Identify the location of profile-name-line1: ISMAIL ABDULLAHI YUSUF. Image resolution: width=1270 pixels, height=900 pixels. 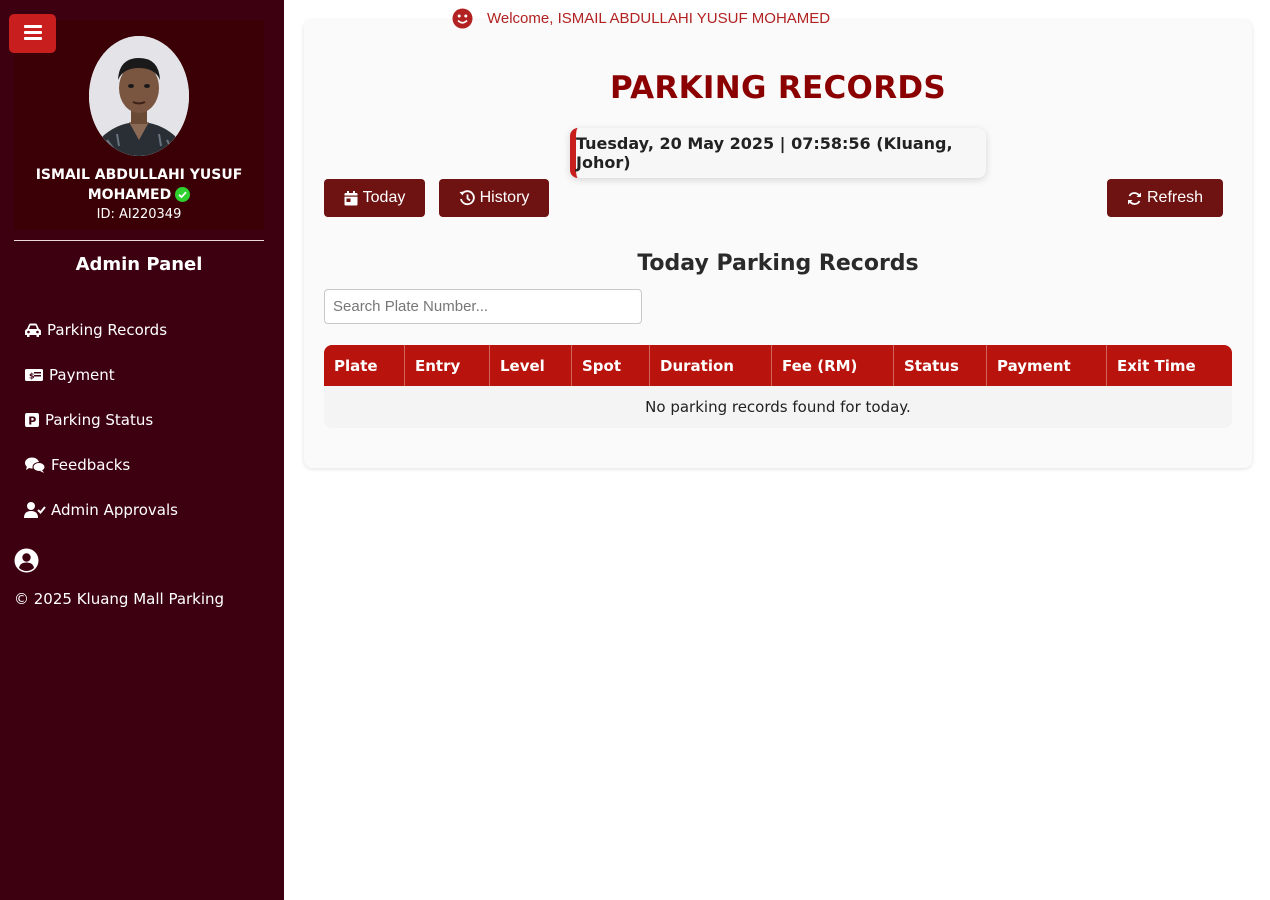
(139, 175).